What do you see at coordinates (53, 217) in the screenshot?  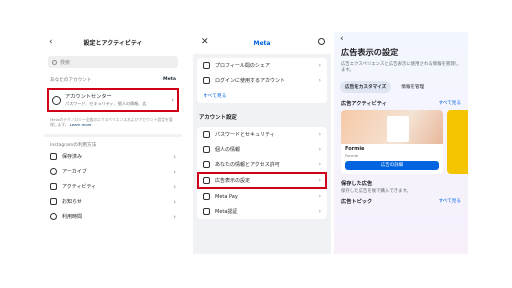 I see `clock-icon` at bounding box center [53, 217].